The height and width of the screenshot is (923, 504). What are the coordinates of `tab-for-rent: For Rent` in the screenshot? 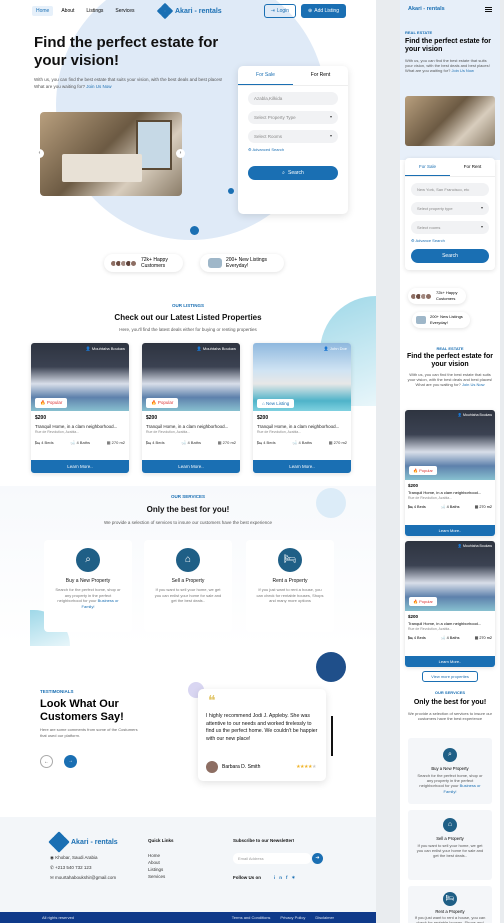 It's located at (320, 75).